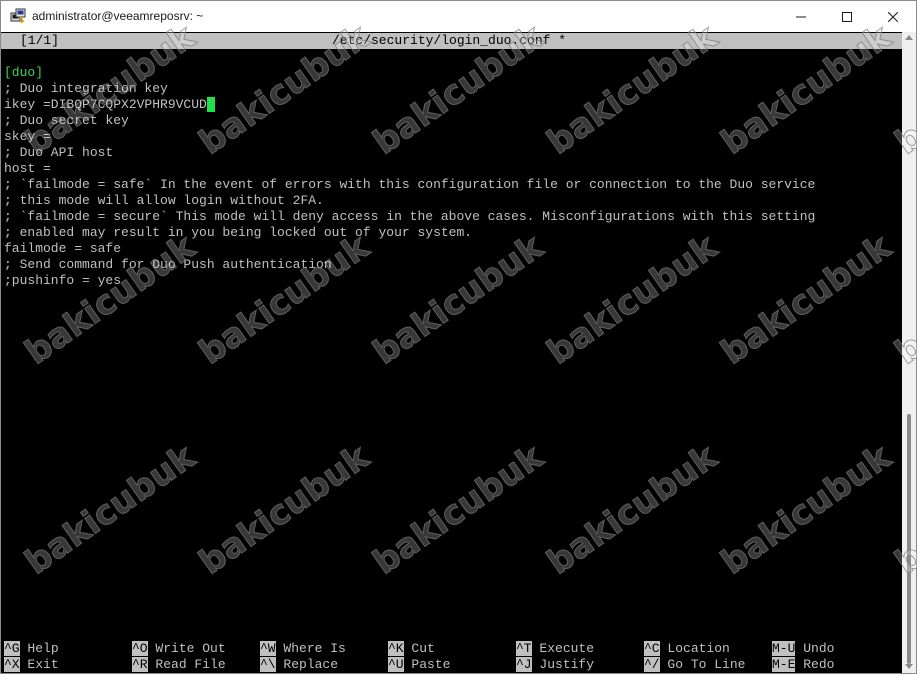 Image resolution: width=917 pixels, height=674 pixels. What do you see at coordinates (58, 153) in the screenshot?
I see `config-line: ; Duo API host` at bounding box center [58, 153].